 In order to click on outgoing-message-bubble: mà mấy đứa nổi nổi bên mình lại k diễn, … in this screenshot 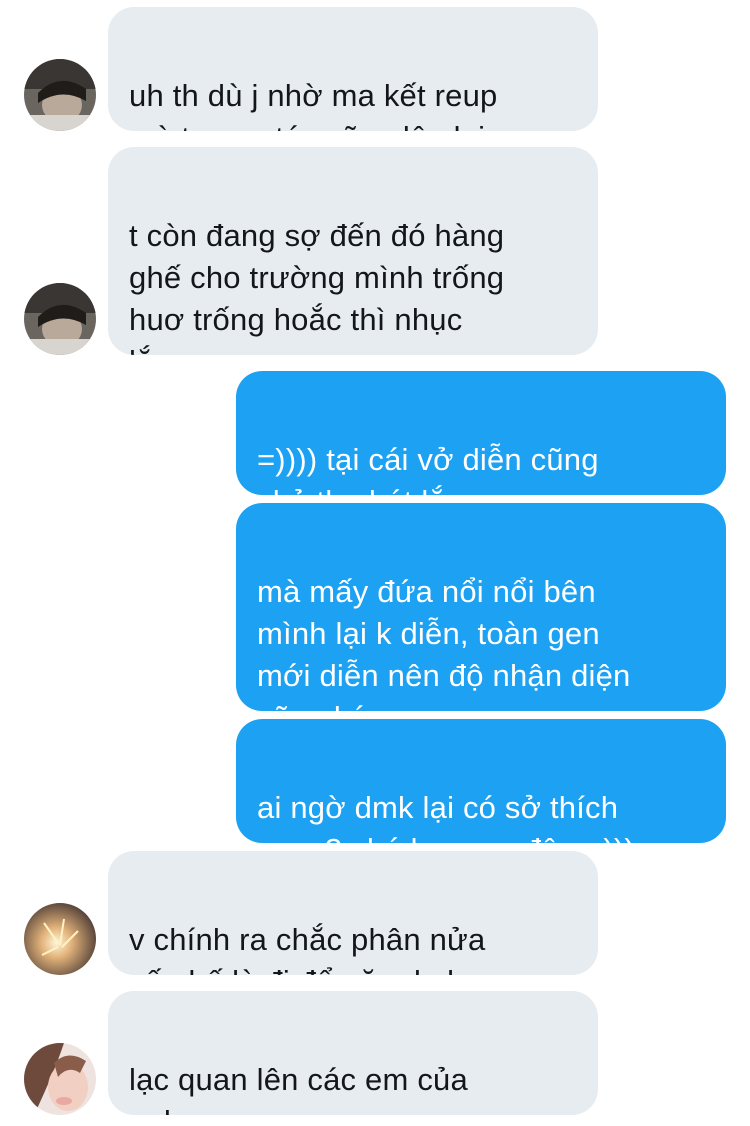, I will do `click(481, 607)`.